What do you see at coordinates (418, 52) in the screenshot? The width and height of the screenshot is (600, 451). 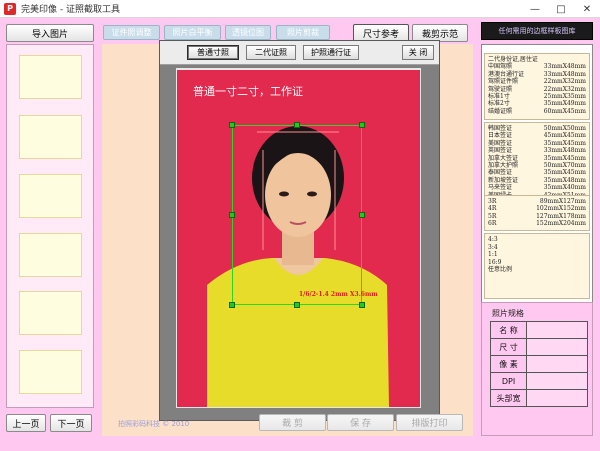 I see `dialog-close-button: 关 闭` at bounding box center [418, 52].